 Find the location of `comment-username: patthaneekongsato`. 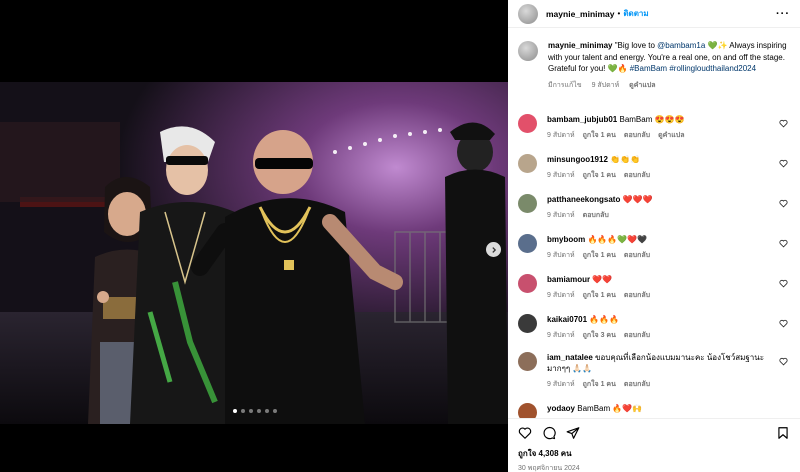

comment-username: patthaneekongsato is located at coordinates (583, 199).